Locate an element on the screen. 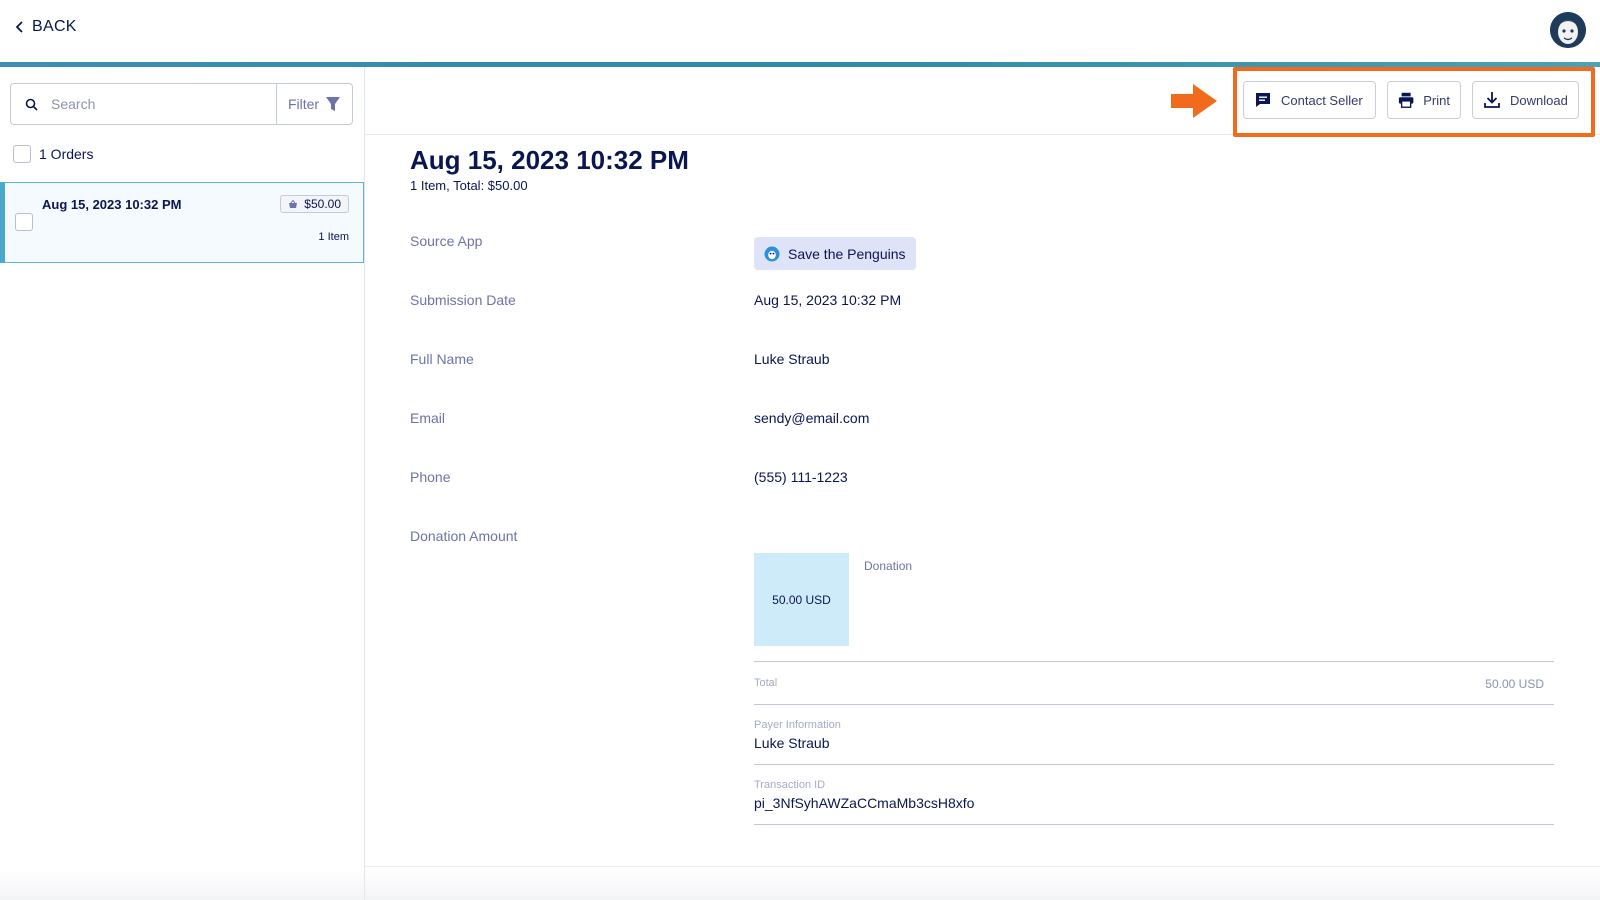 The height and width of the screenshot is (900, 1600). print-button: Print is located at coordinates (1424, 100).